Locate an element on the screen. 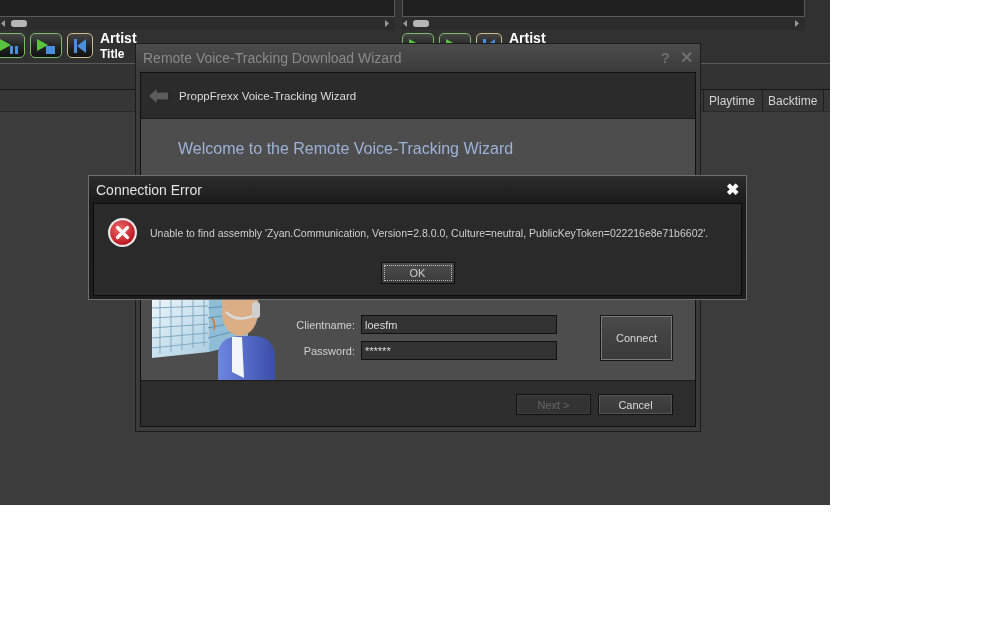  dialog-title: Remote Voice-Tracking Download Wizard is located at coordinates (272, 58).